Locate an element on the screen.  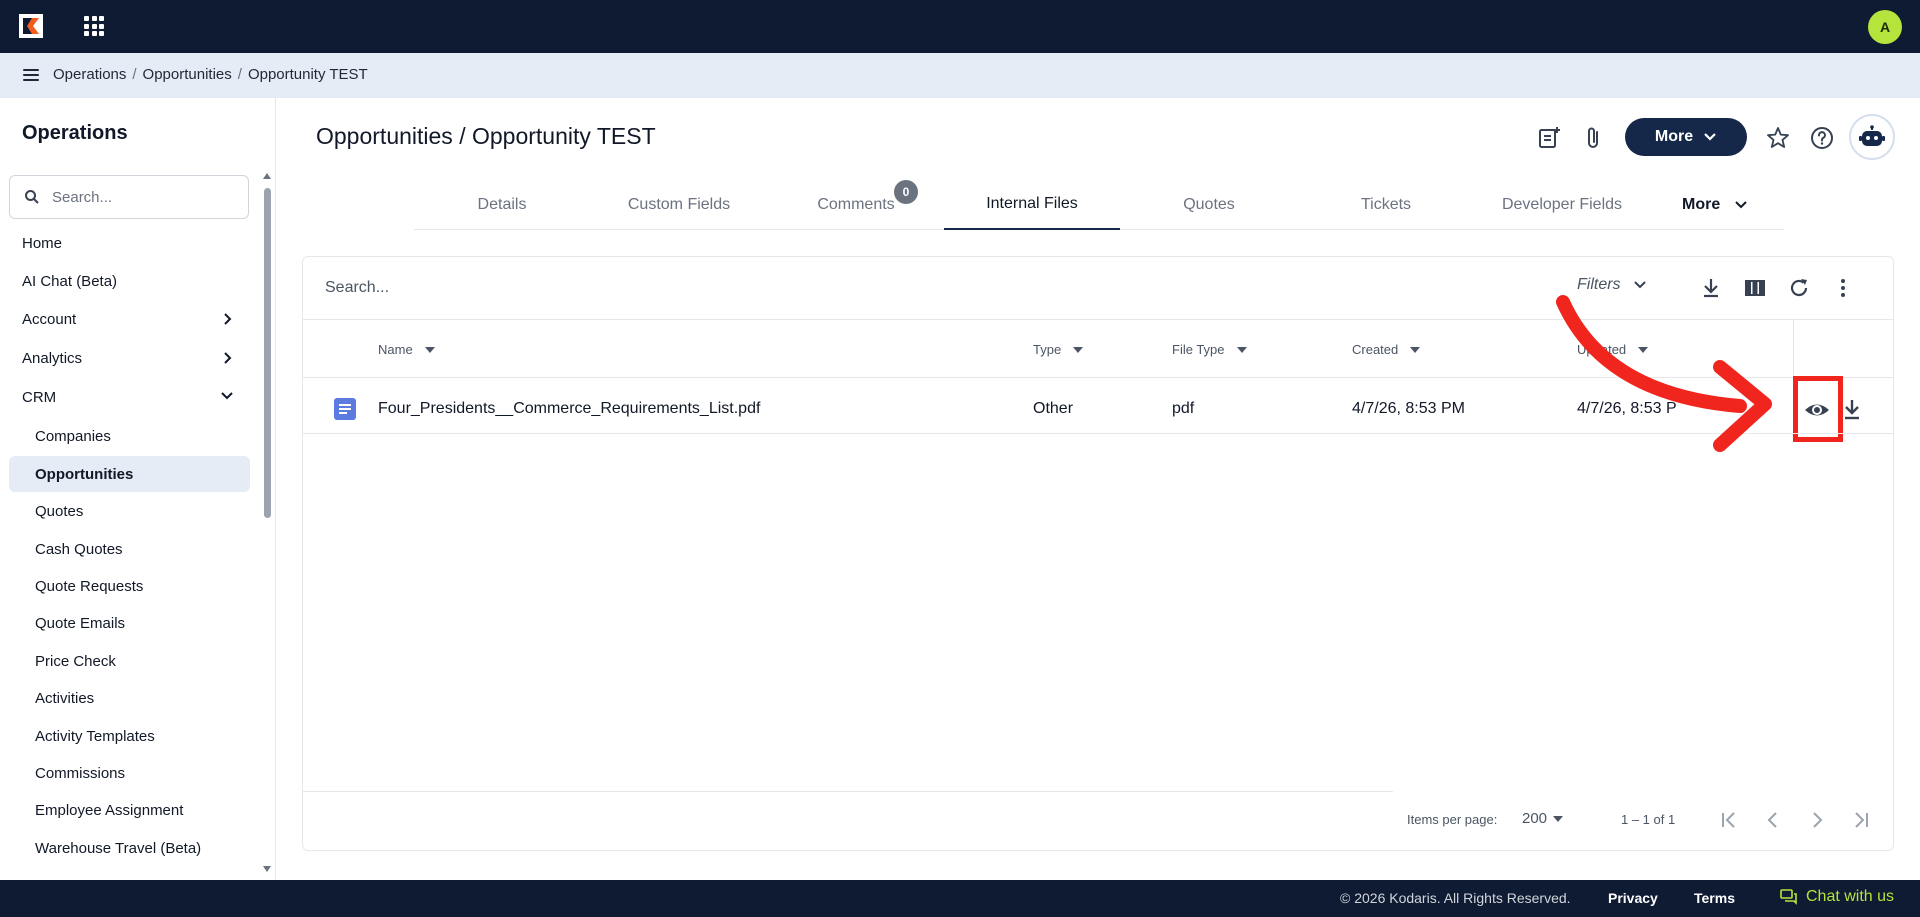
tab-developer-fields: Developer Fields is located at coordinates (1562, 205).